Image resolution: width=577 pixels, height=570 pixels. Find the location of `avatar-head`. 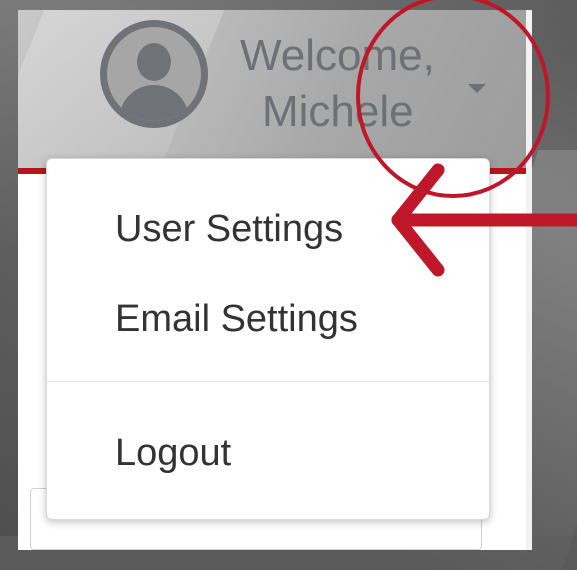

avatar-head is located at coordinates (154, 62).